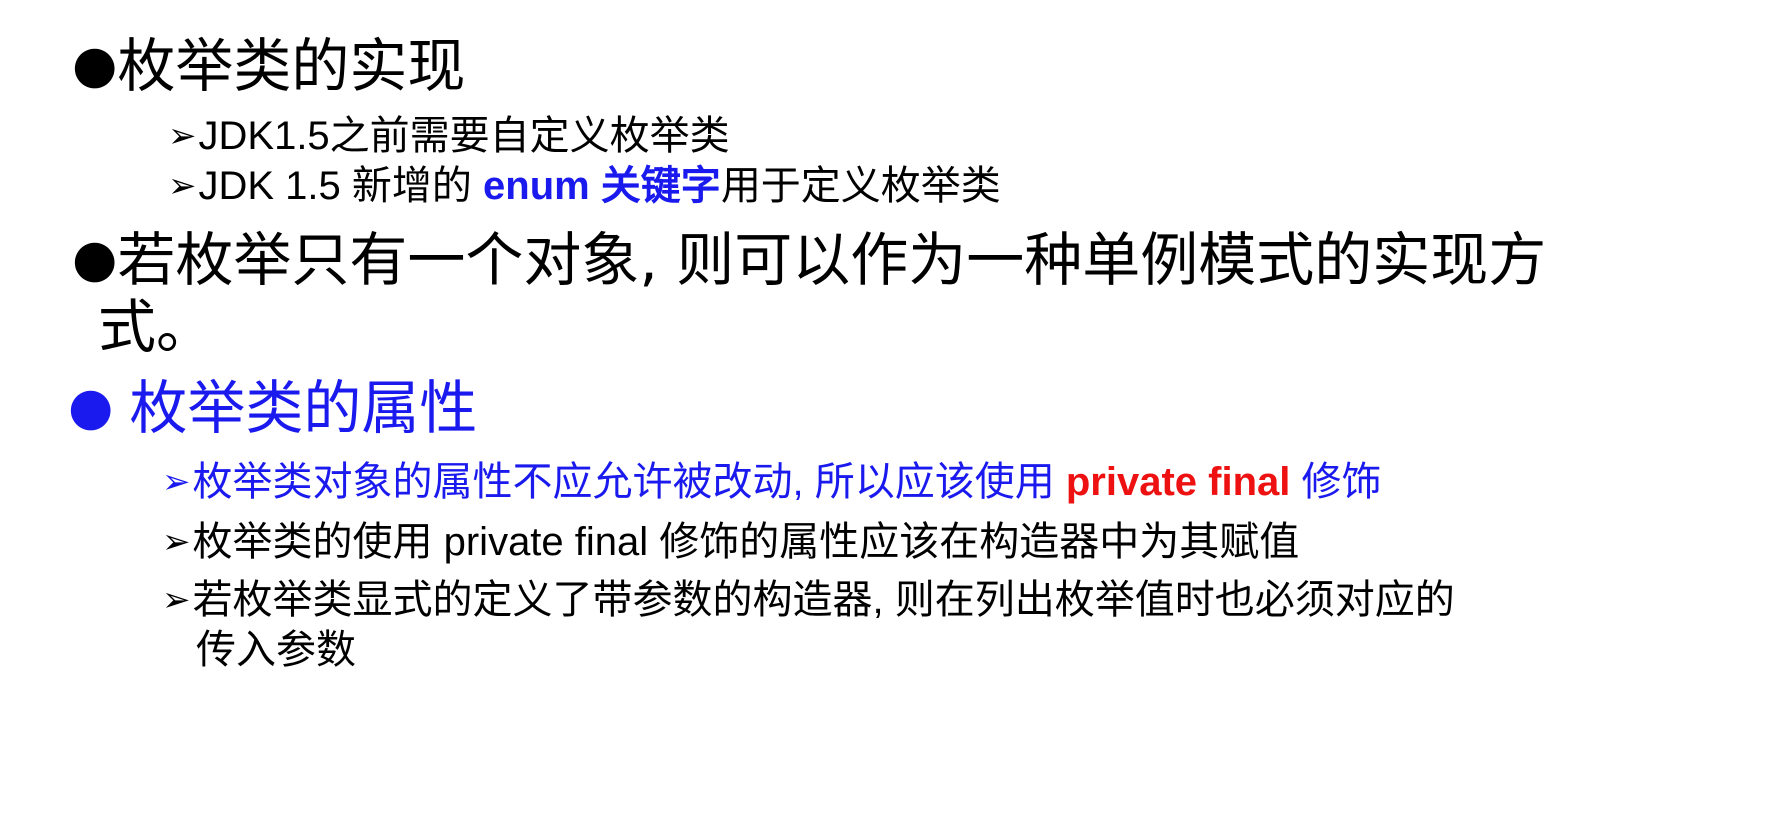  I want to click on heading-text: 枚举类的实现, so click(291, 66).